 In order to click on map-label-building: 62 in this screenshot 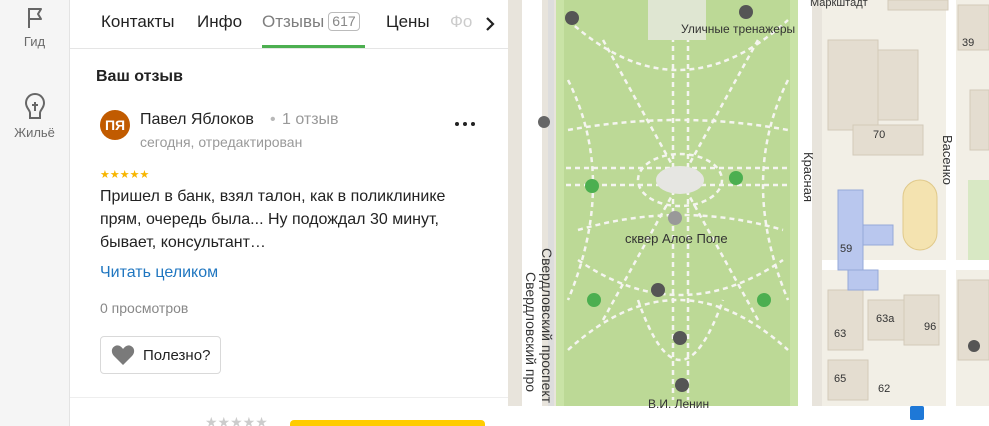, I will do `click(884, 389)`.